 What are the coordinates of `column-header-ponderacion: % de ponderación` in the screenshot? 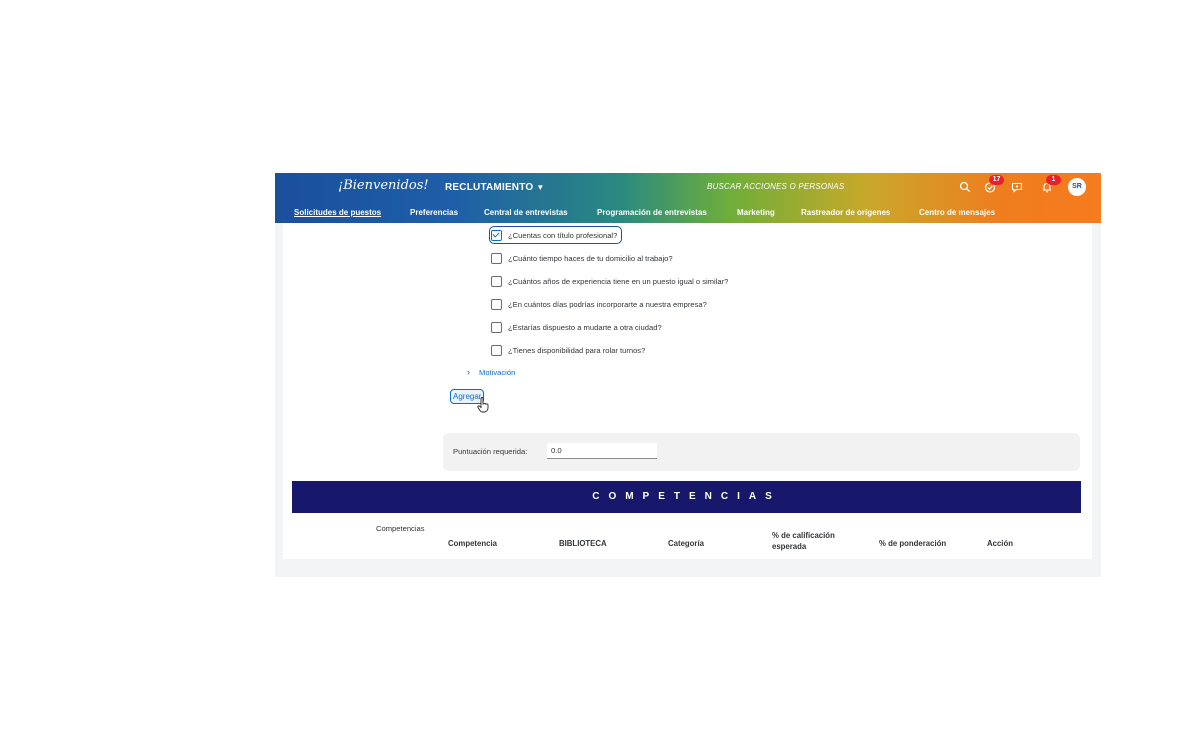 It's located at (913, 543).